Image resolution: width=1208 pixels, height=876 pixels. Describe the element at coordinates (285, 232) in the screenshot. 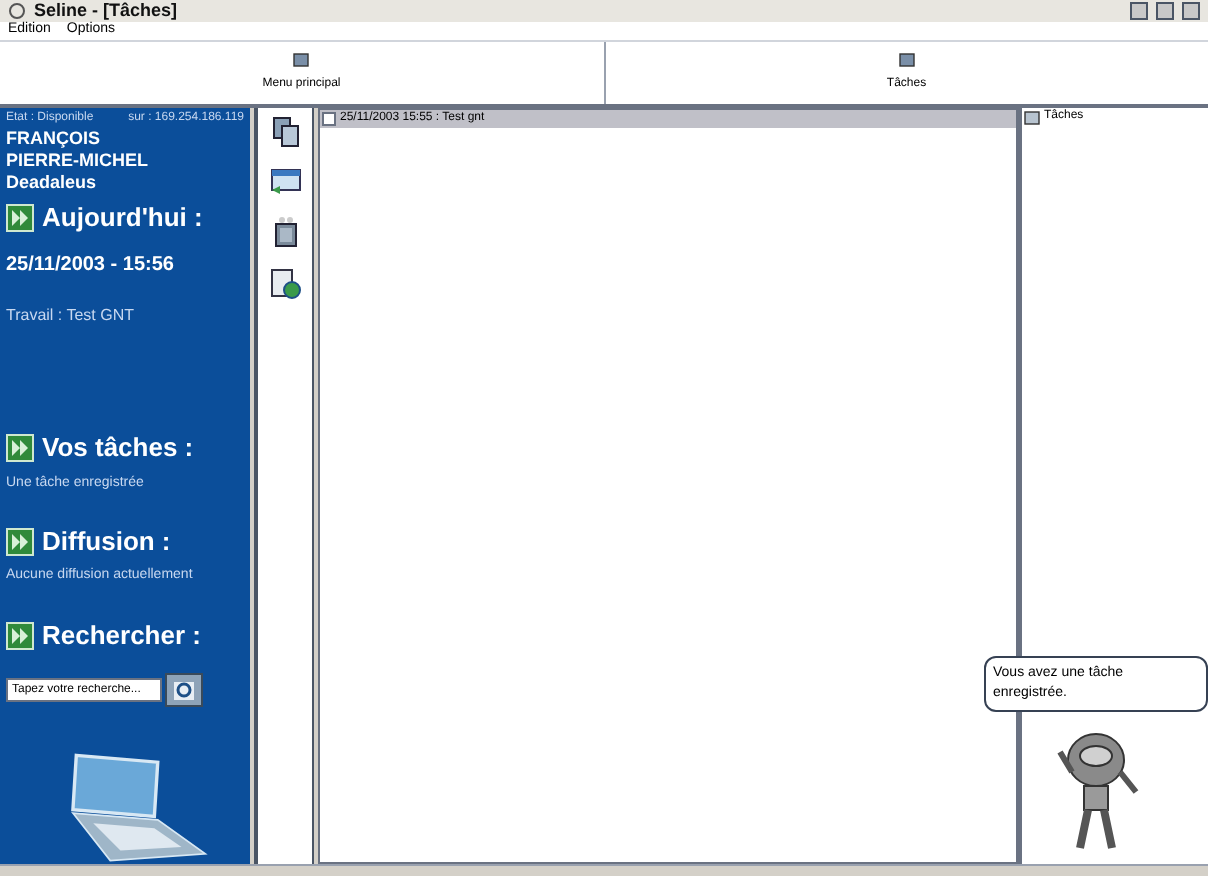

I see `trash-icon` at that location.